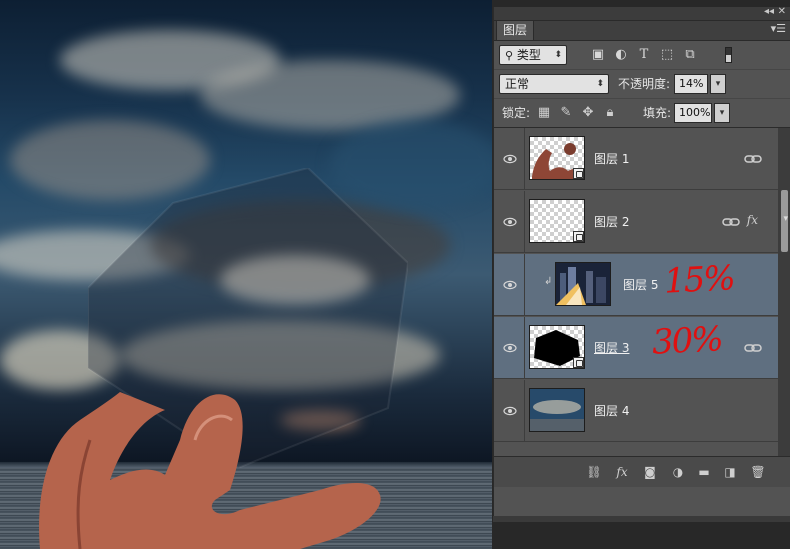  Describe the element at coordinates (642, 13) in the screenshot. I see `panel-title-strip: ◂◂ ✕` at that location.